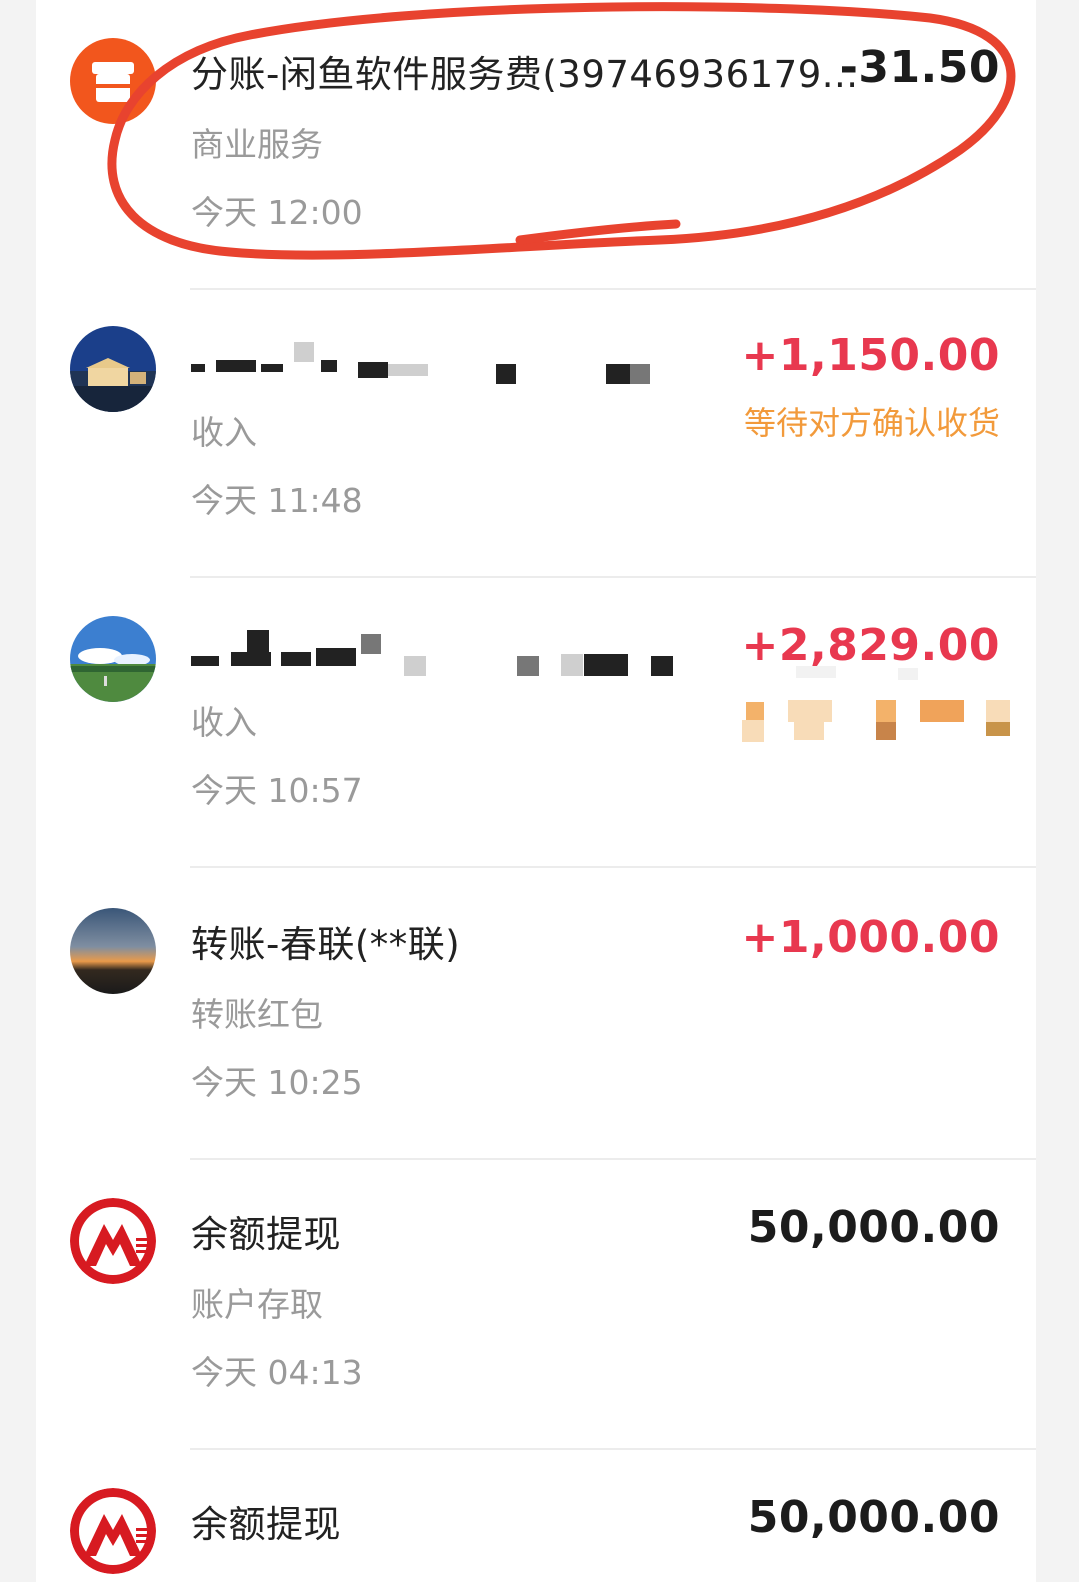 Image resolution: width=1079 pixels, height=1582 pixels. What do you see at coordinates (277, 1082) in the screenshot?
I see `transaction-time: 今天 10:25` at bounding box center [277, 1082].